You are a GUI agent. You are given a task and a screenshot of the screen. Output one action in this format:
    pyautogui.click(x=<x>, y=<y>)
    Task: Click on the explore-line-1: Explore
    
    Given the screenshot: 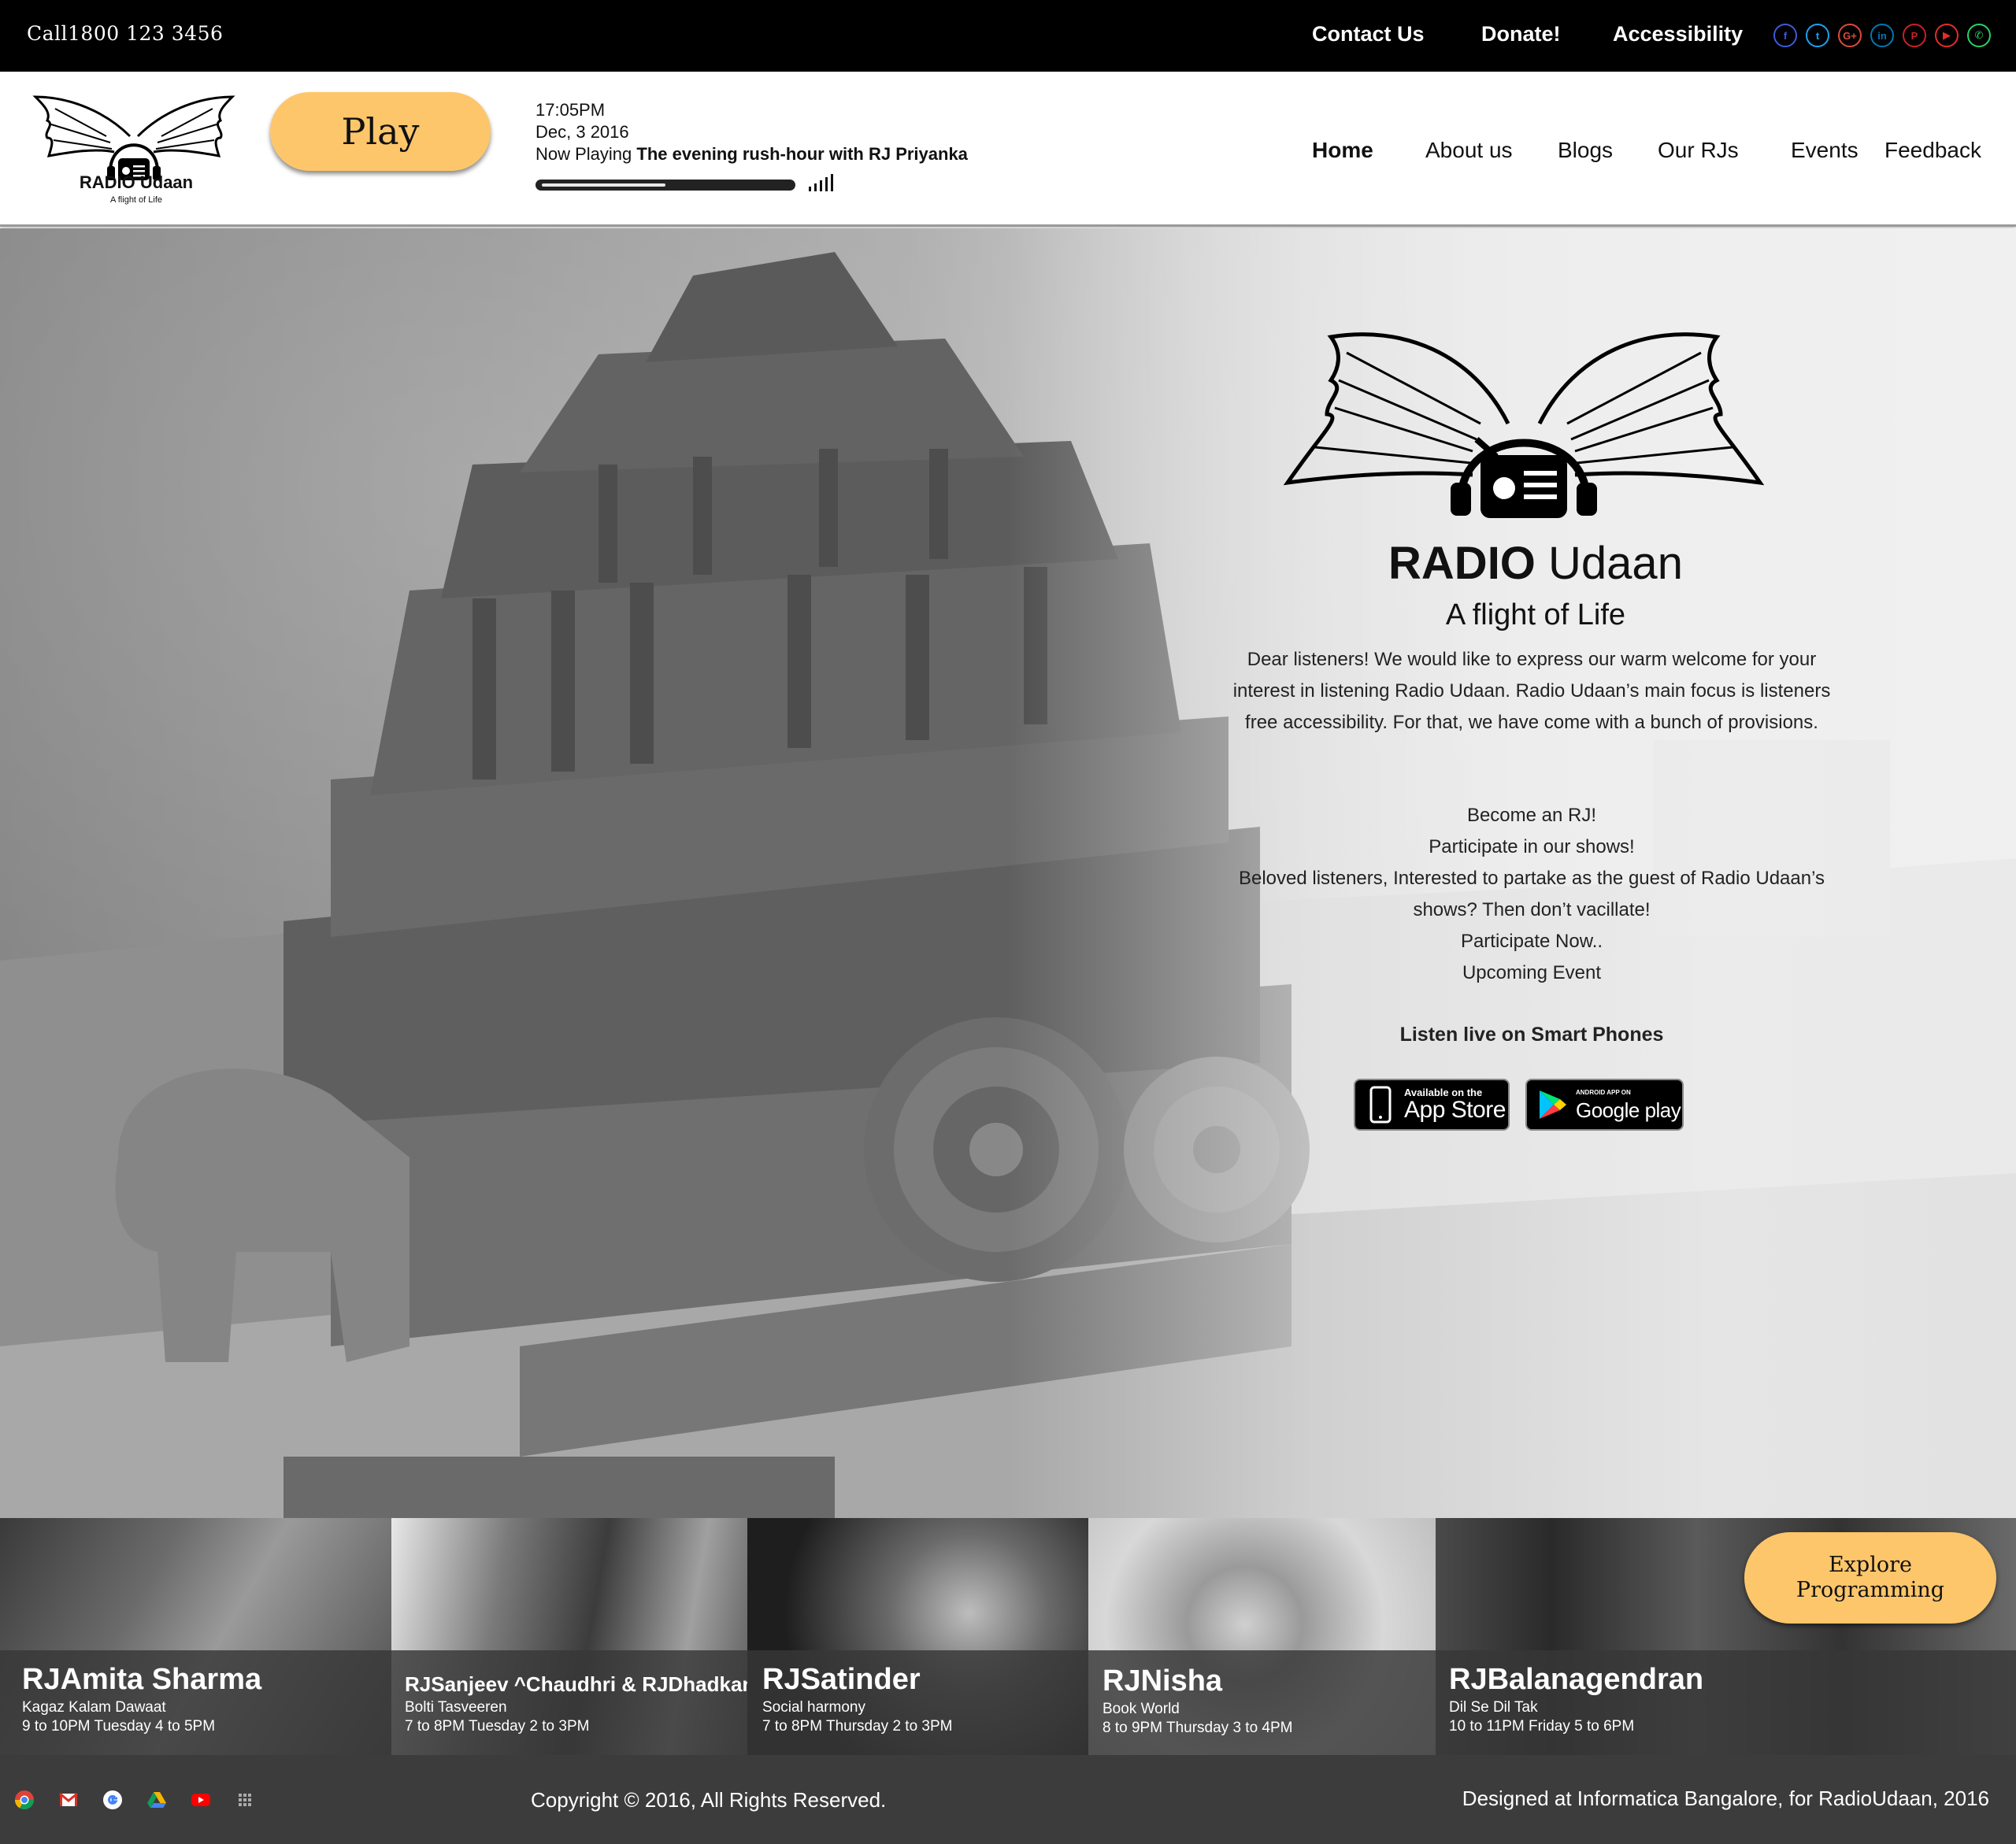 What is the action you would take?
    pyautogui.click(x=1870, y=1565)
    